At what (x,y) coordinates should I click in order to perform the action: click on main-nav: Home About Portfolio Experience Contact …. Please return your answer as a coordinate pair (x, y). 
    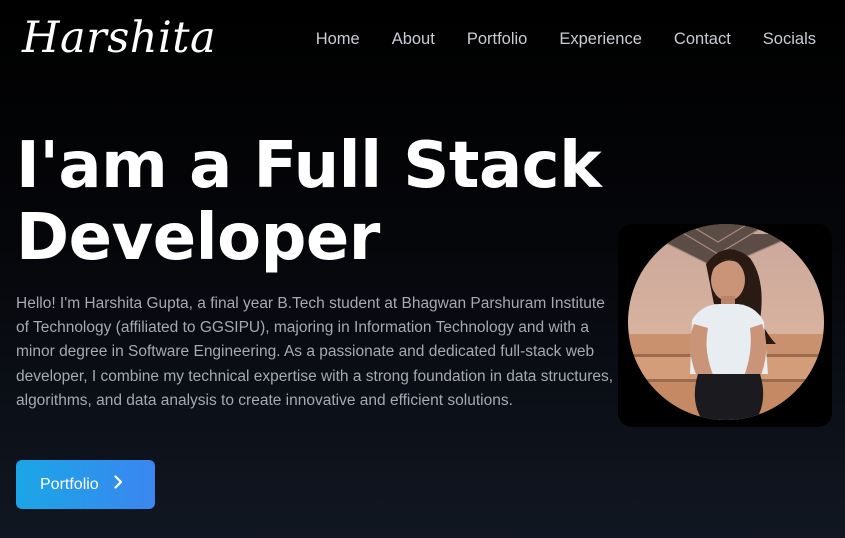
    Looking at the image, I should click on (566, 39).